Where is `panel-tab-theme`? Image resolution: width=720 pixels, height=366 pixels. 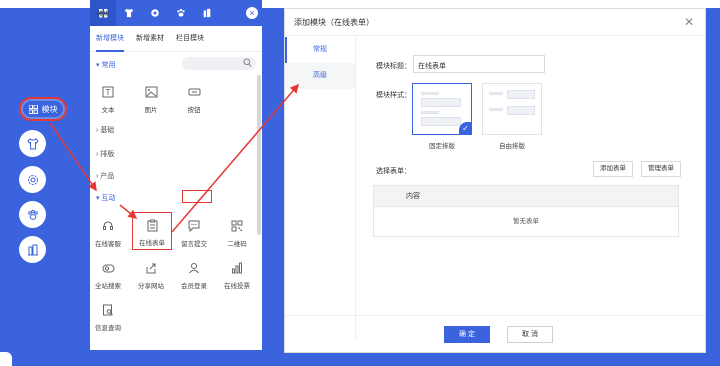 panel-tab-theme is located at coordinates (129, 13).